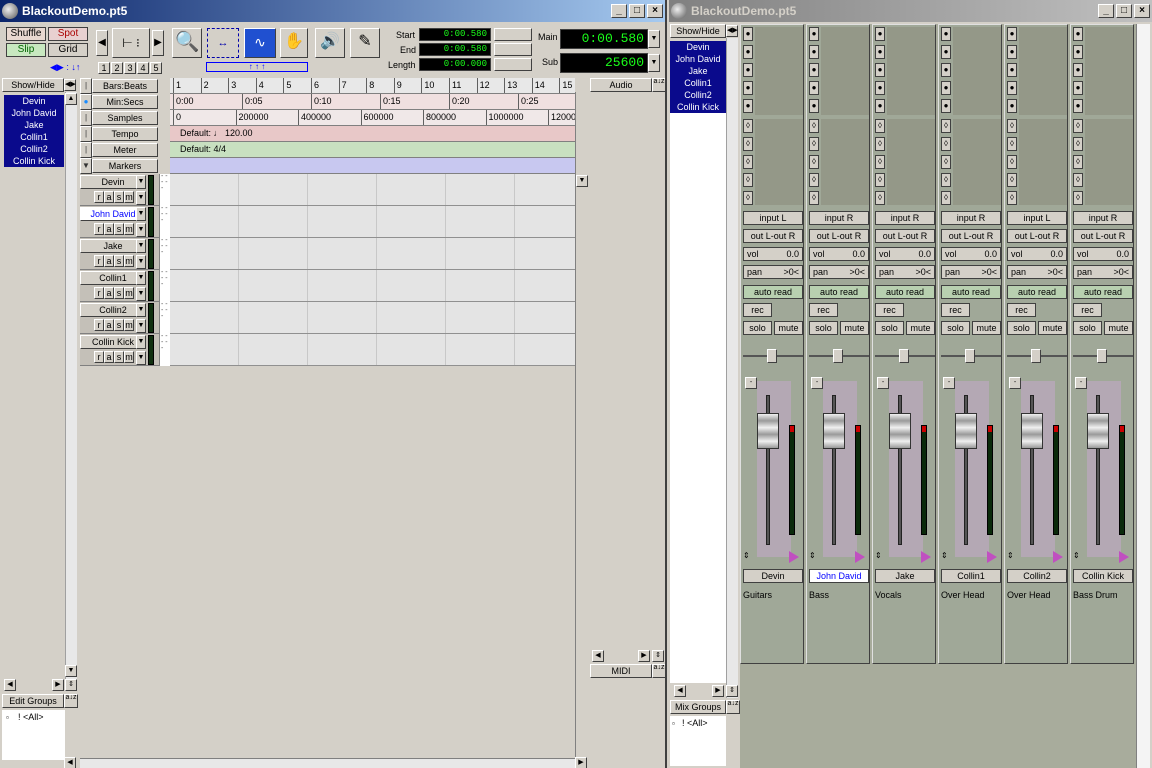 This screenshot has width=1152, height=768. I want to click on selector-tool-icon: ∿, so click(260, 43).